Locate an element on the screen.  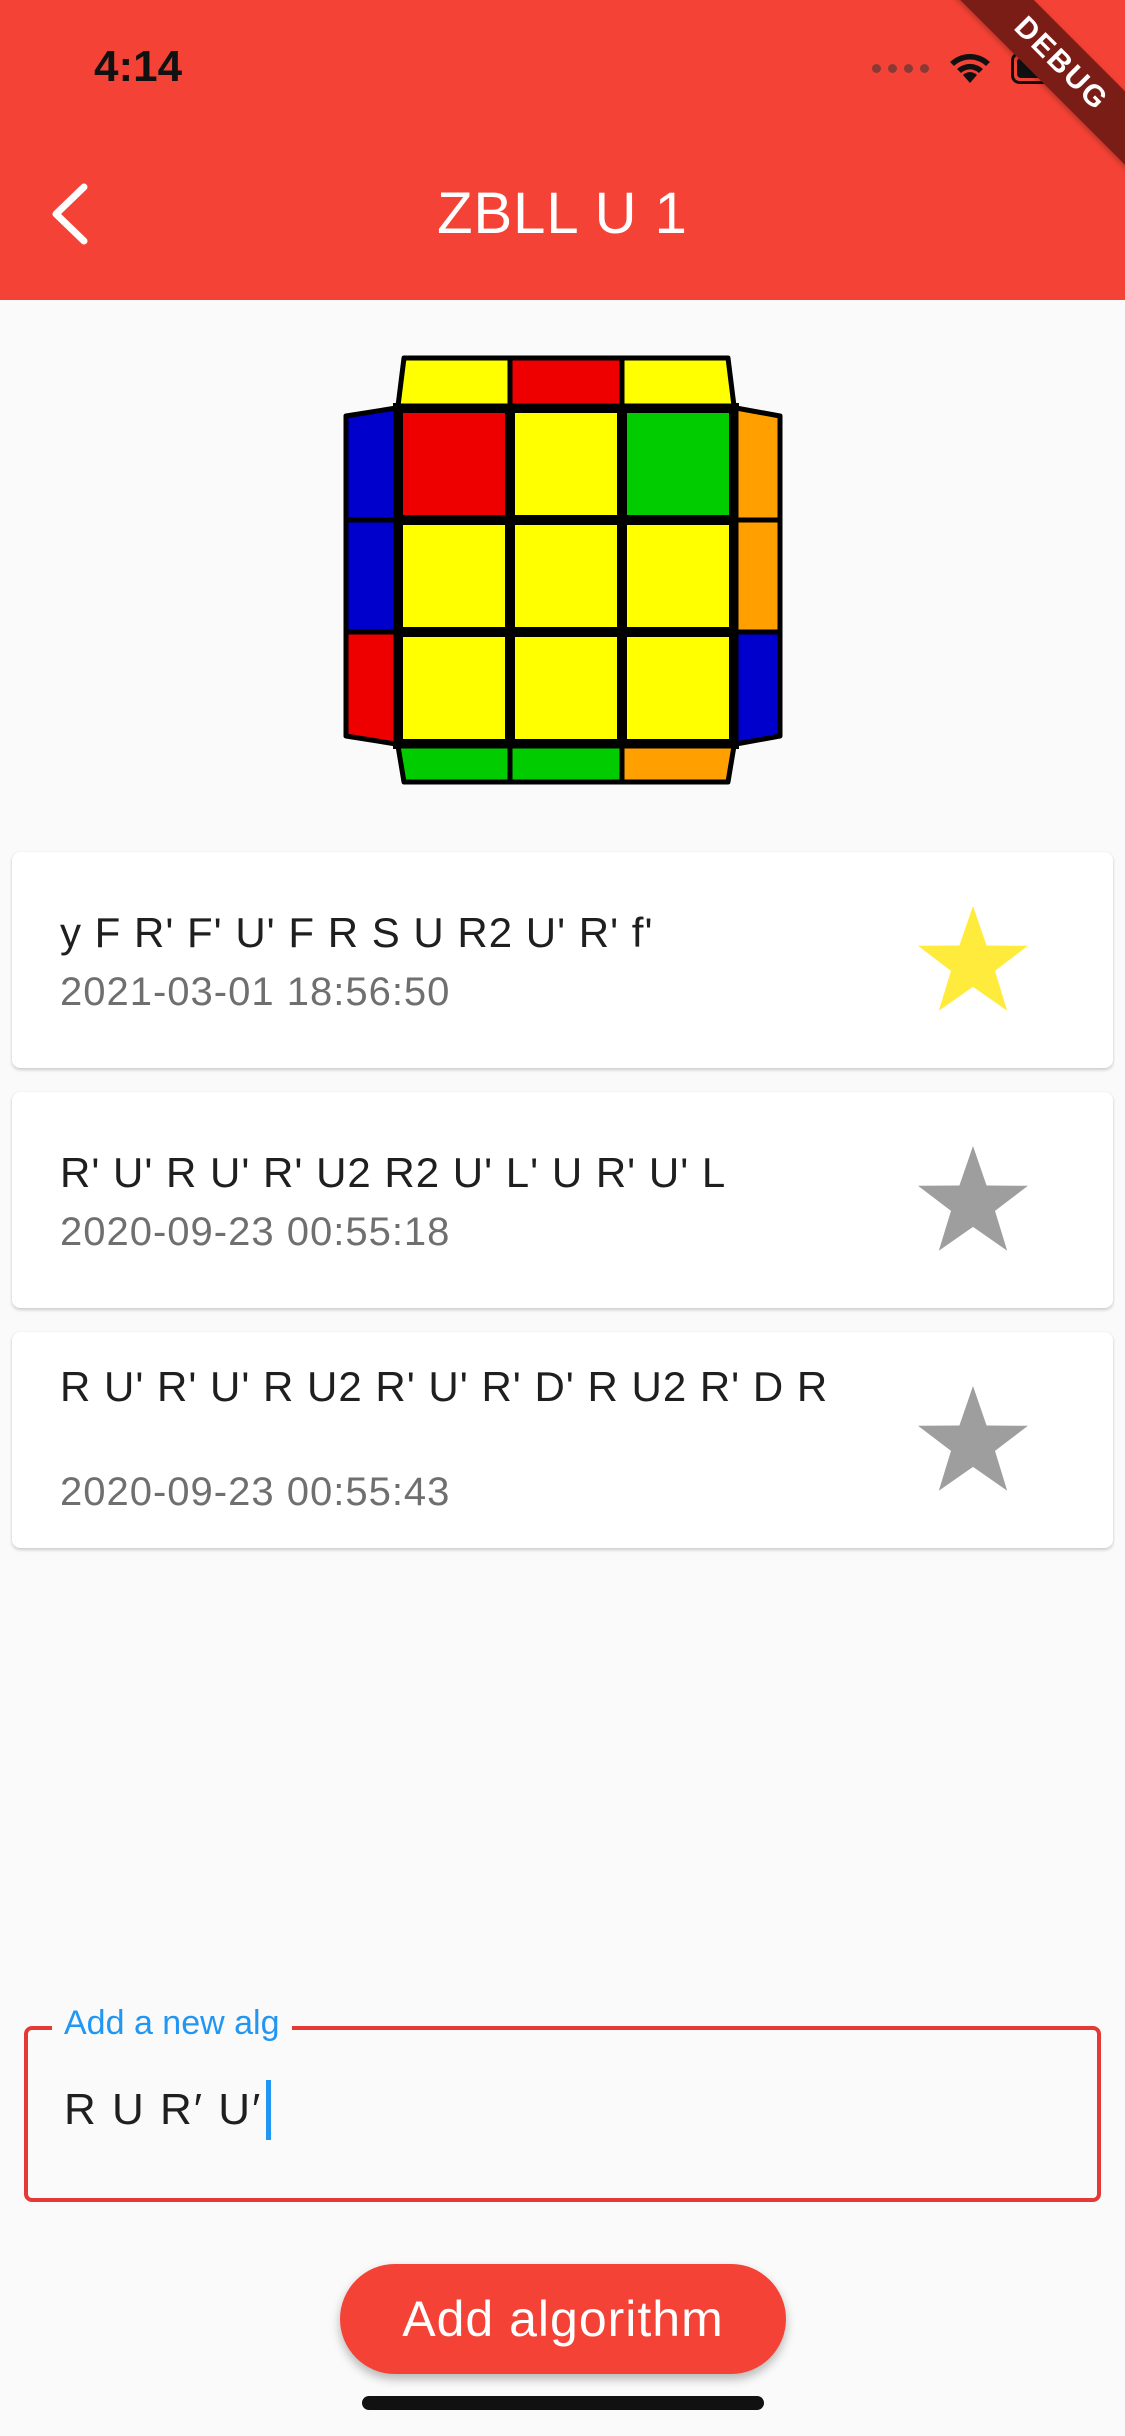
new-alg-input: Add a new alg R U R′ U′ is located at coordinates (562, 2103).